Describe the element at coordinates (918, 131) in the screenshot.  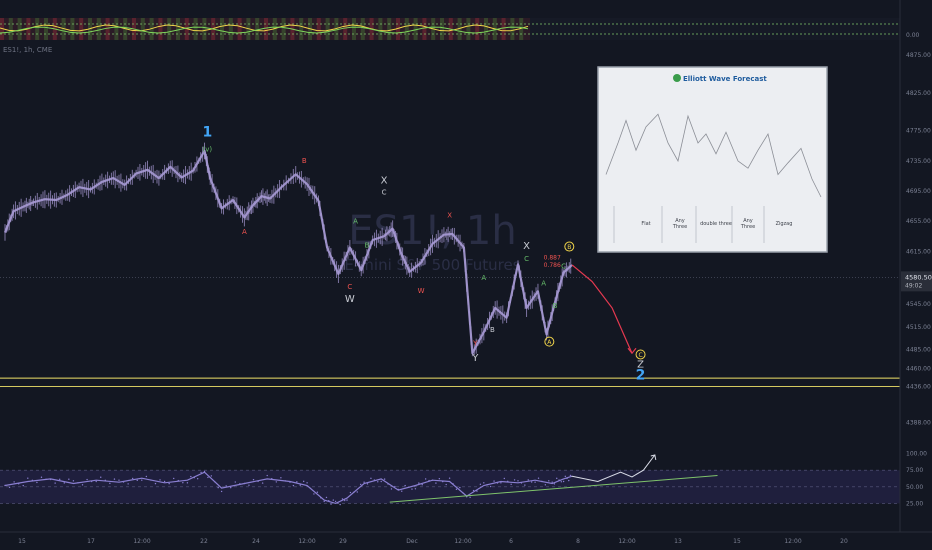
I see `price-tick-label: 4775.00` at that location.